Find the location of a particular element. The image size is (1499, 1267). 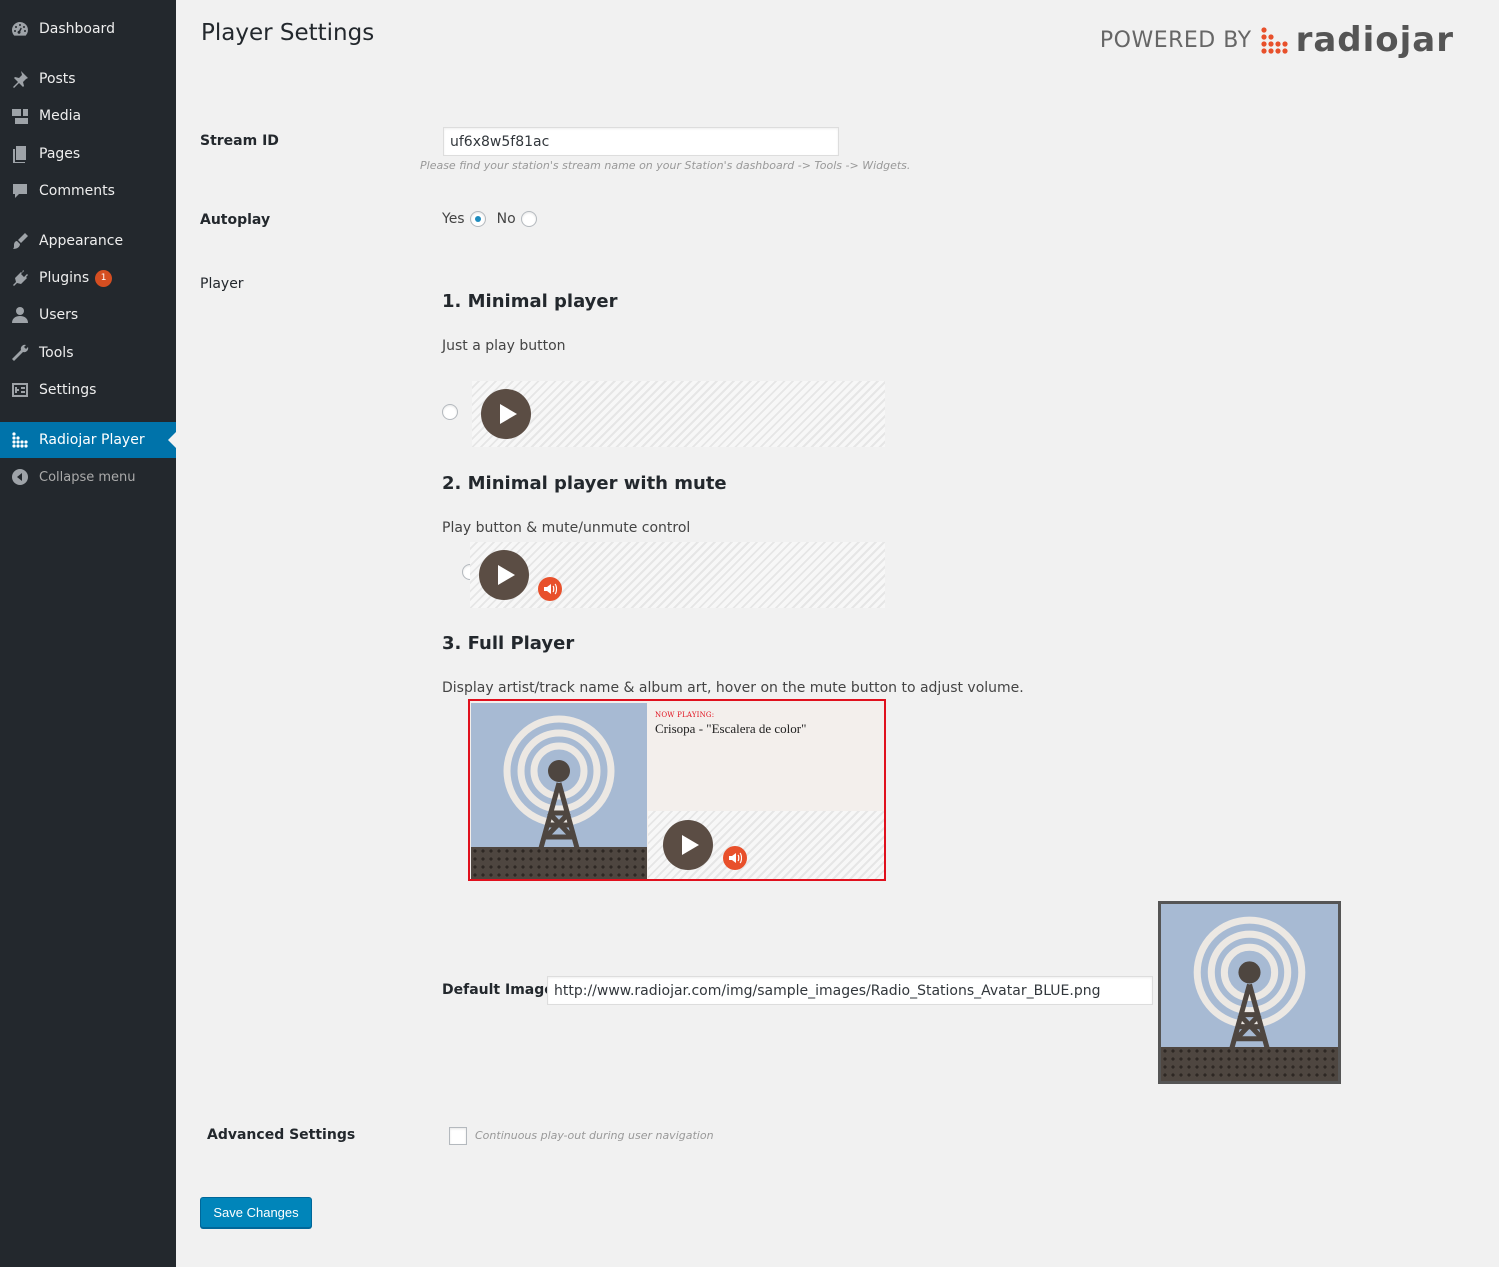

save-changes-button: Save Changes is located at coordinates (256, 1212).